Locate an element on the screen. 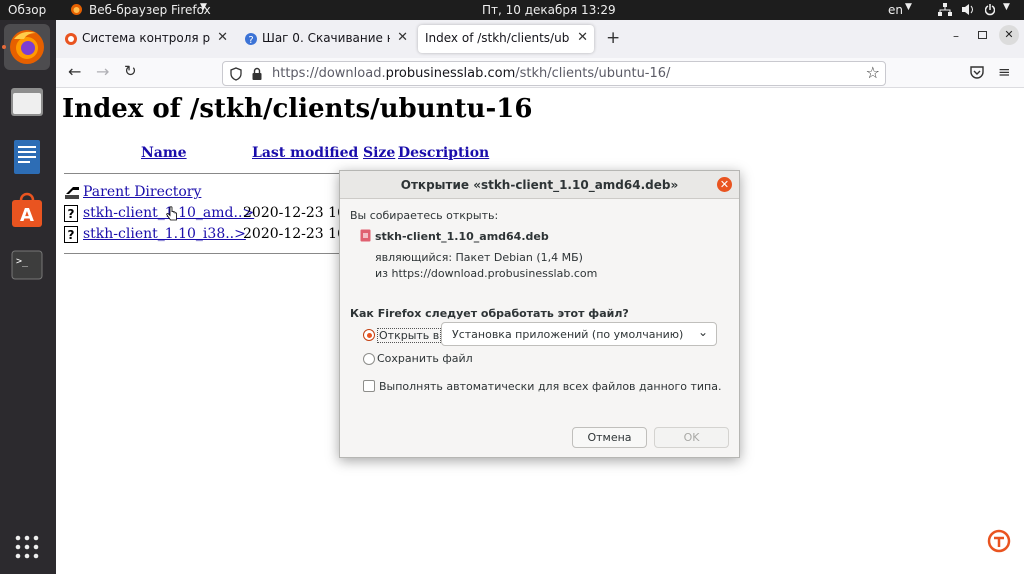 Image resolution: width=1024 pixels, height=574 pixels. column-description-link: Description is located at coordinates (443, 153).